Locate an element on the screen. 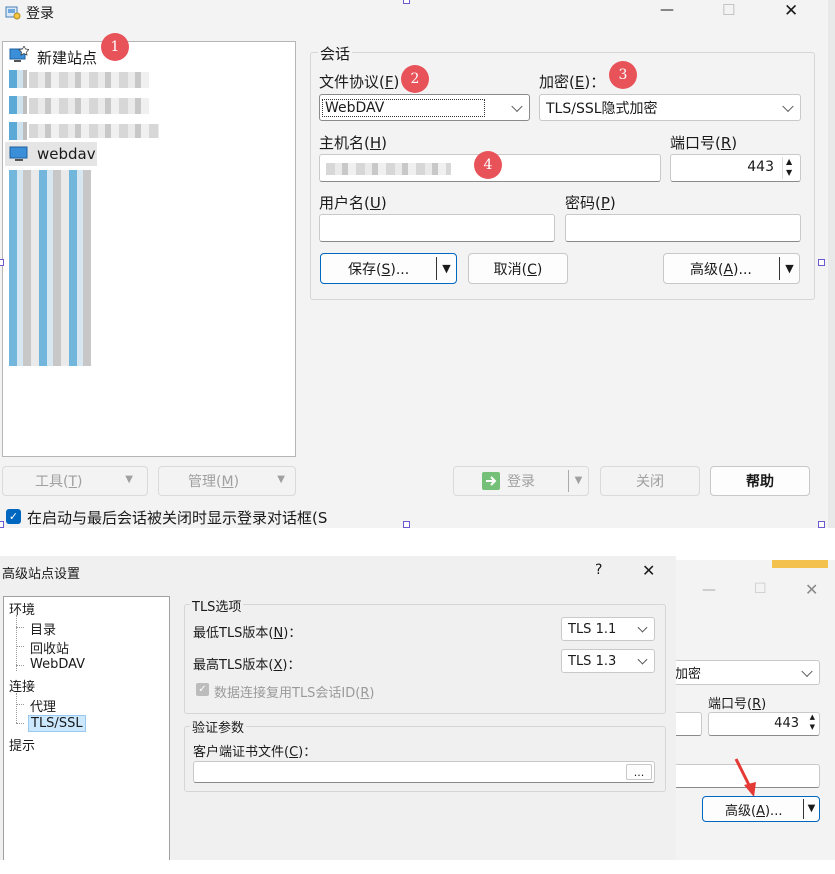 The height and width of the screenshot is (874, 835). settings-tree: 环境 目录 回收站 WebDAV 连接 代理 TLS/SSL 提示 is located at coordinates (86, 728).